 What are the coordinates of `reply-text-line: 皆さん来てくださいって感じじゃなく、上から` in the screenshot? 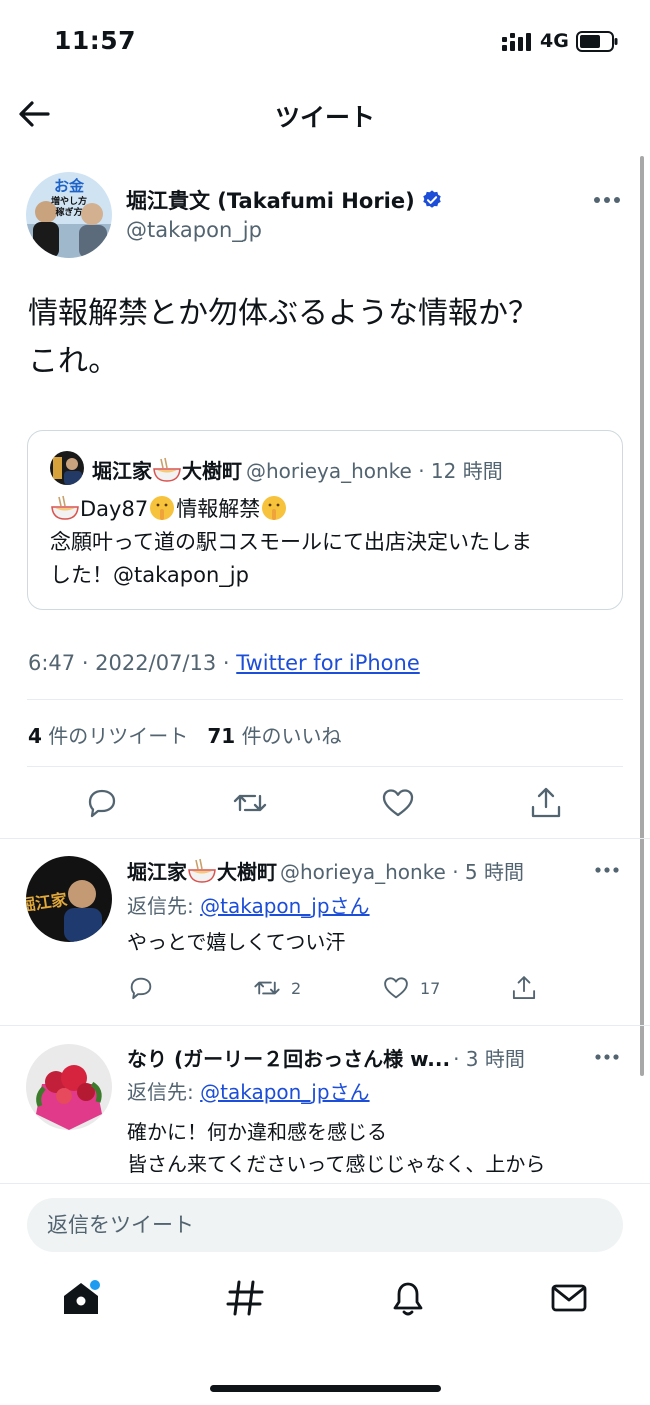 It's located at (336, 1164).